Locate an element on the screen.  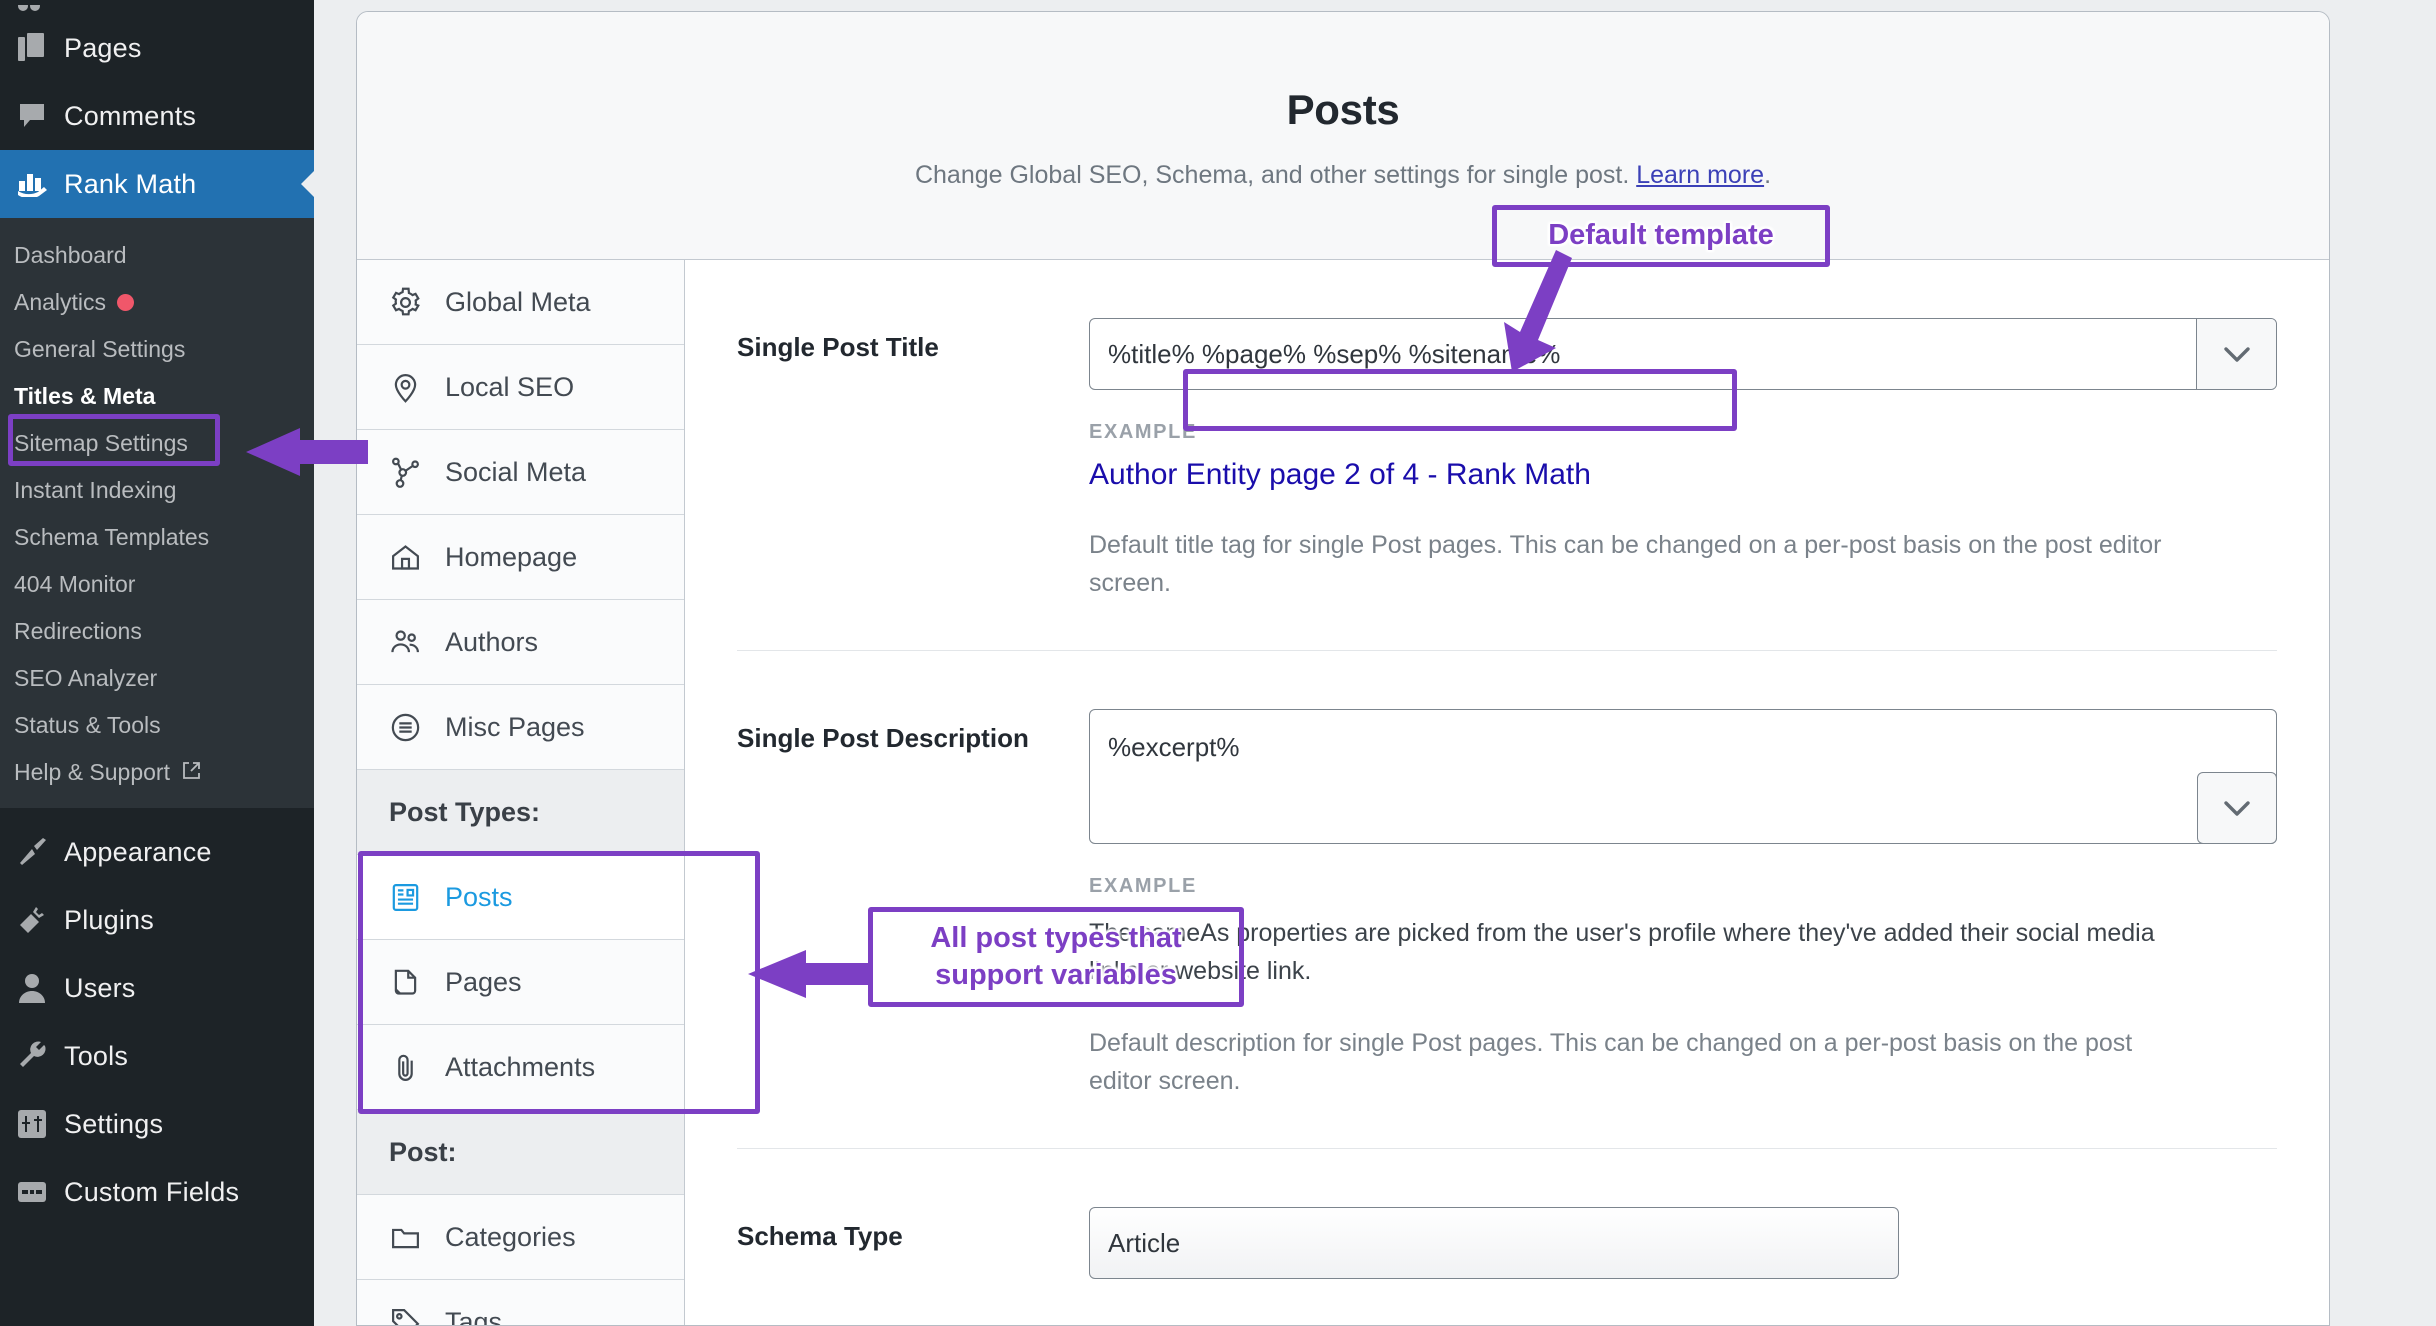
sidebar-item-label: Plugins is located at coordinates (109, 919).